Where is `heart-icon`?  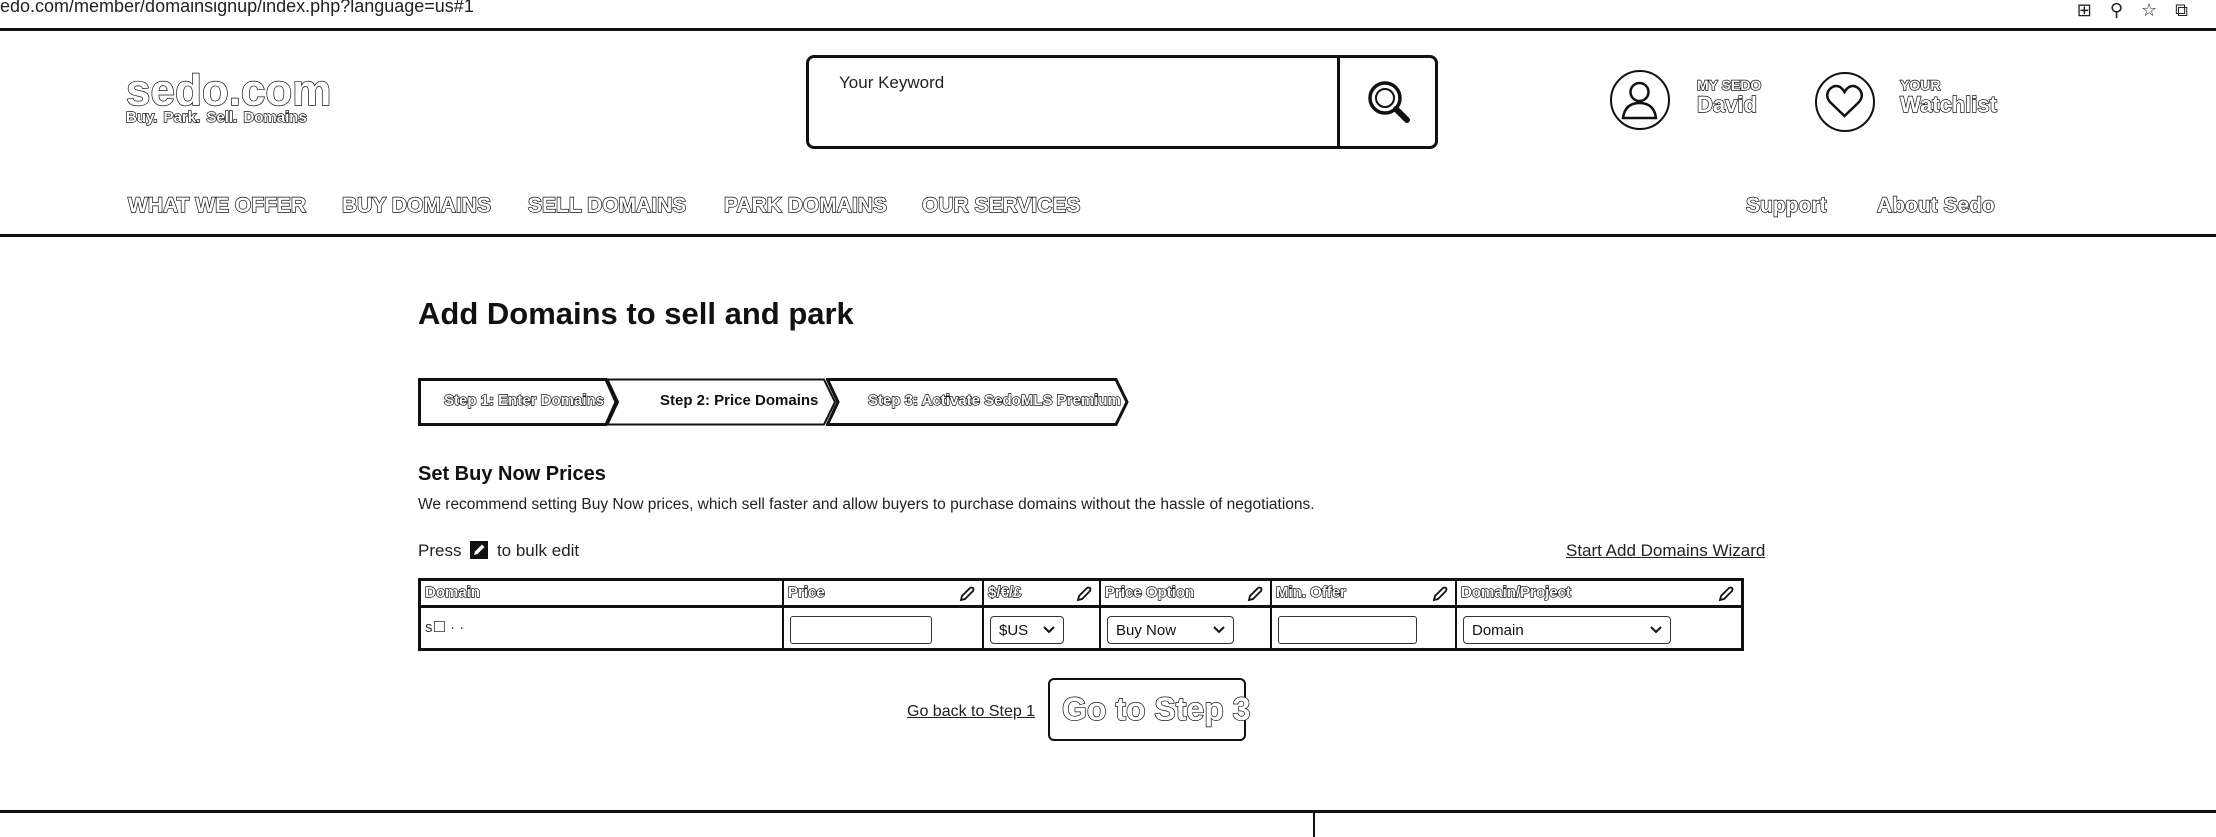
heart-icon is located at coordinates (1845, 102).